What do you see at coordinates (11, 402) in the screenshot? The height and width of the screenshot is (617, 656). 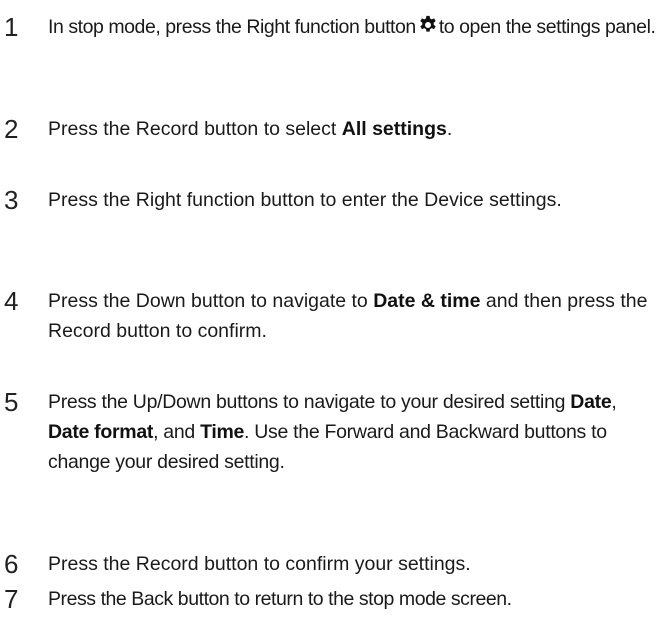 I see `step-number: 5` at bounding box center [11, 402].